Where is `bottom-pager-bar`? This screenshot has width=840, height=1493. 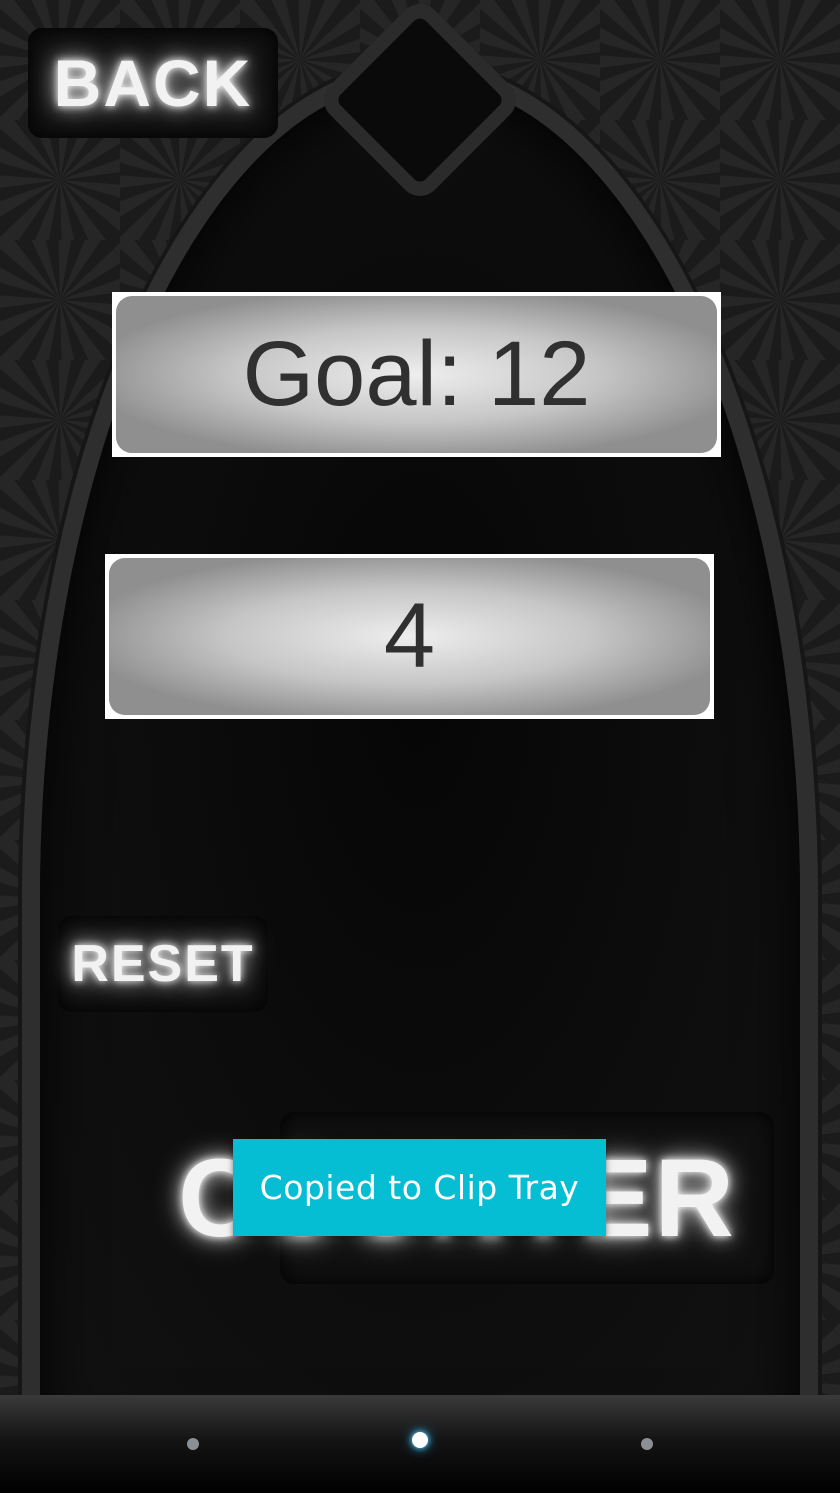
bottom-pager-bar is located at coordinates (420, 1444).